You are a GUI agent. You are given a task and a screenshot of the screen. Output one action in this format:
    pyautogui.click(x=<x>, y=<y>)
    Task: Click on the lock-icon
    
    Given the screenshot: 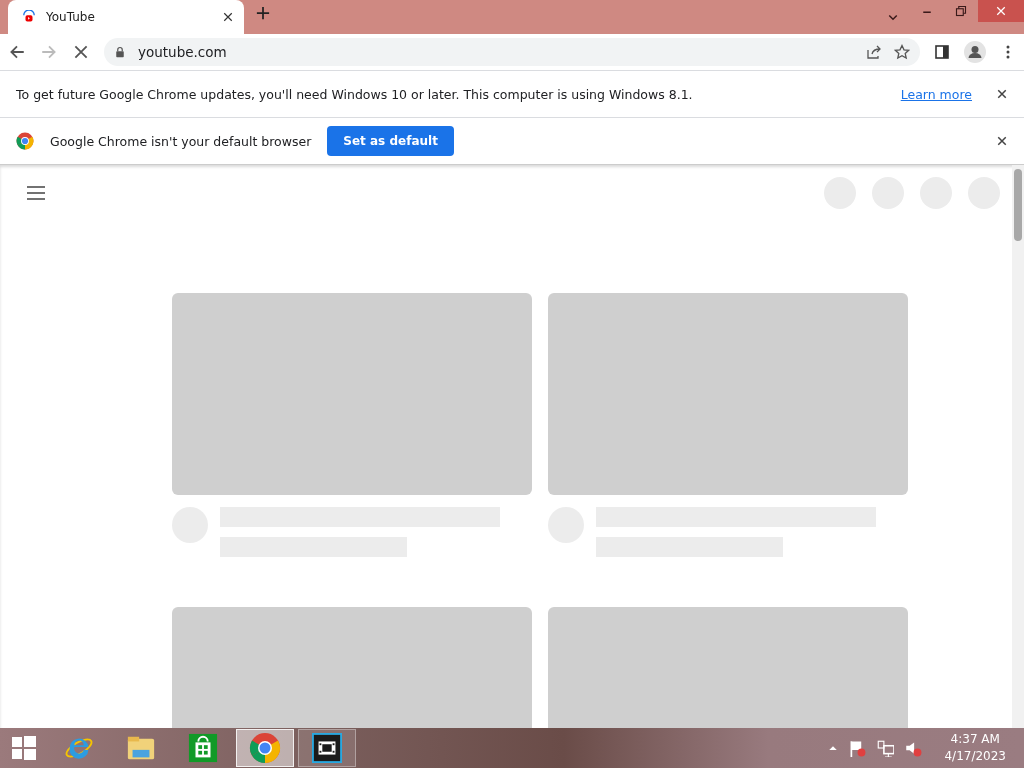 What is the action you would take?
    pyautogui.click(x=120, y=52)
    